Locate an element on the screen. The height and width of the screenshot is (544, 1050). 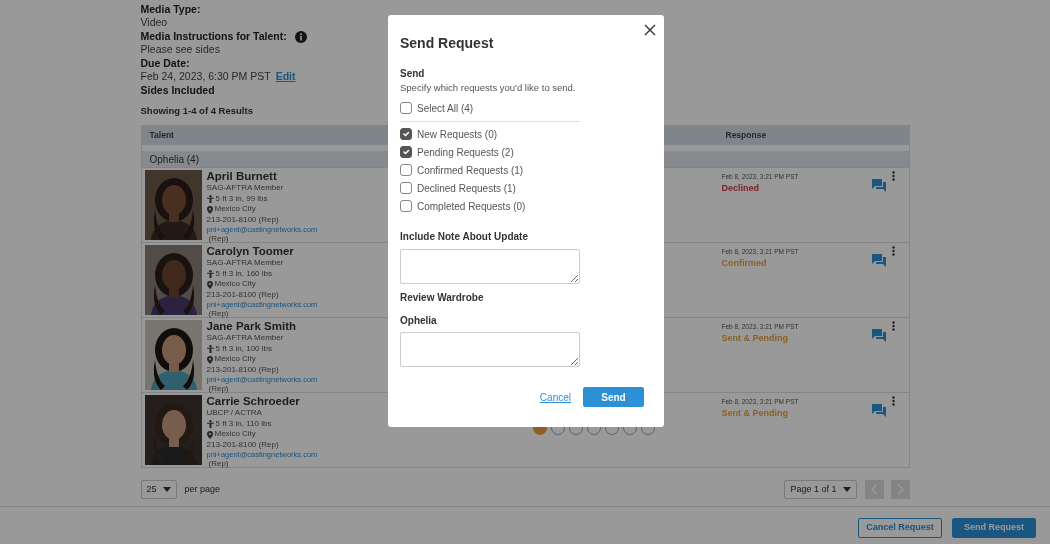
field-label: Media Type: is located at coordinates (170, 9).